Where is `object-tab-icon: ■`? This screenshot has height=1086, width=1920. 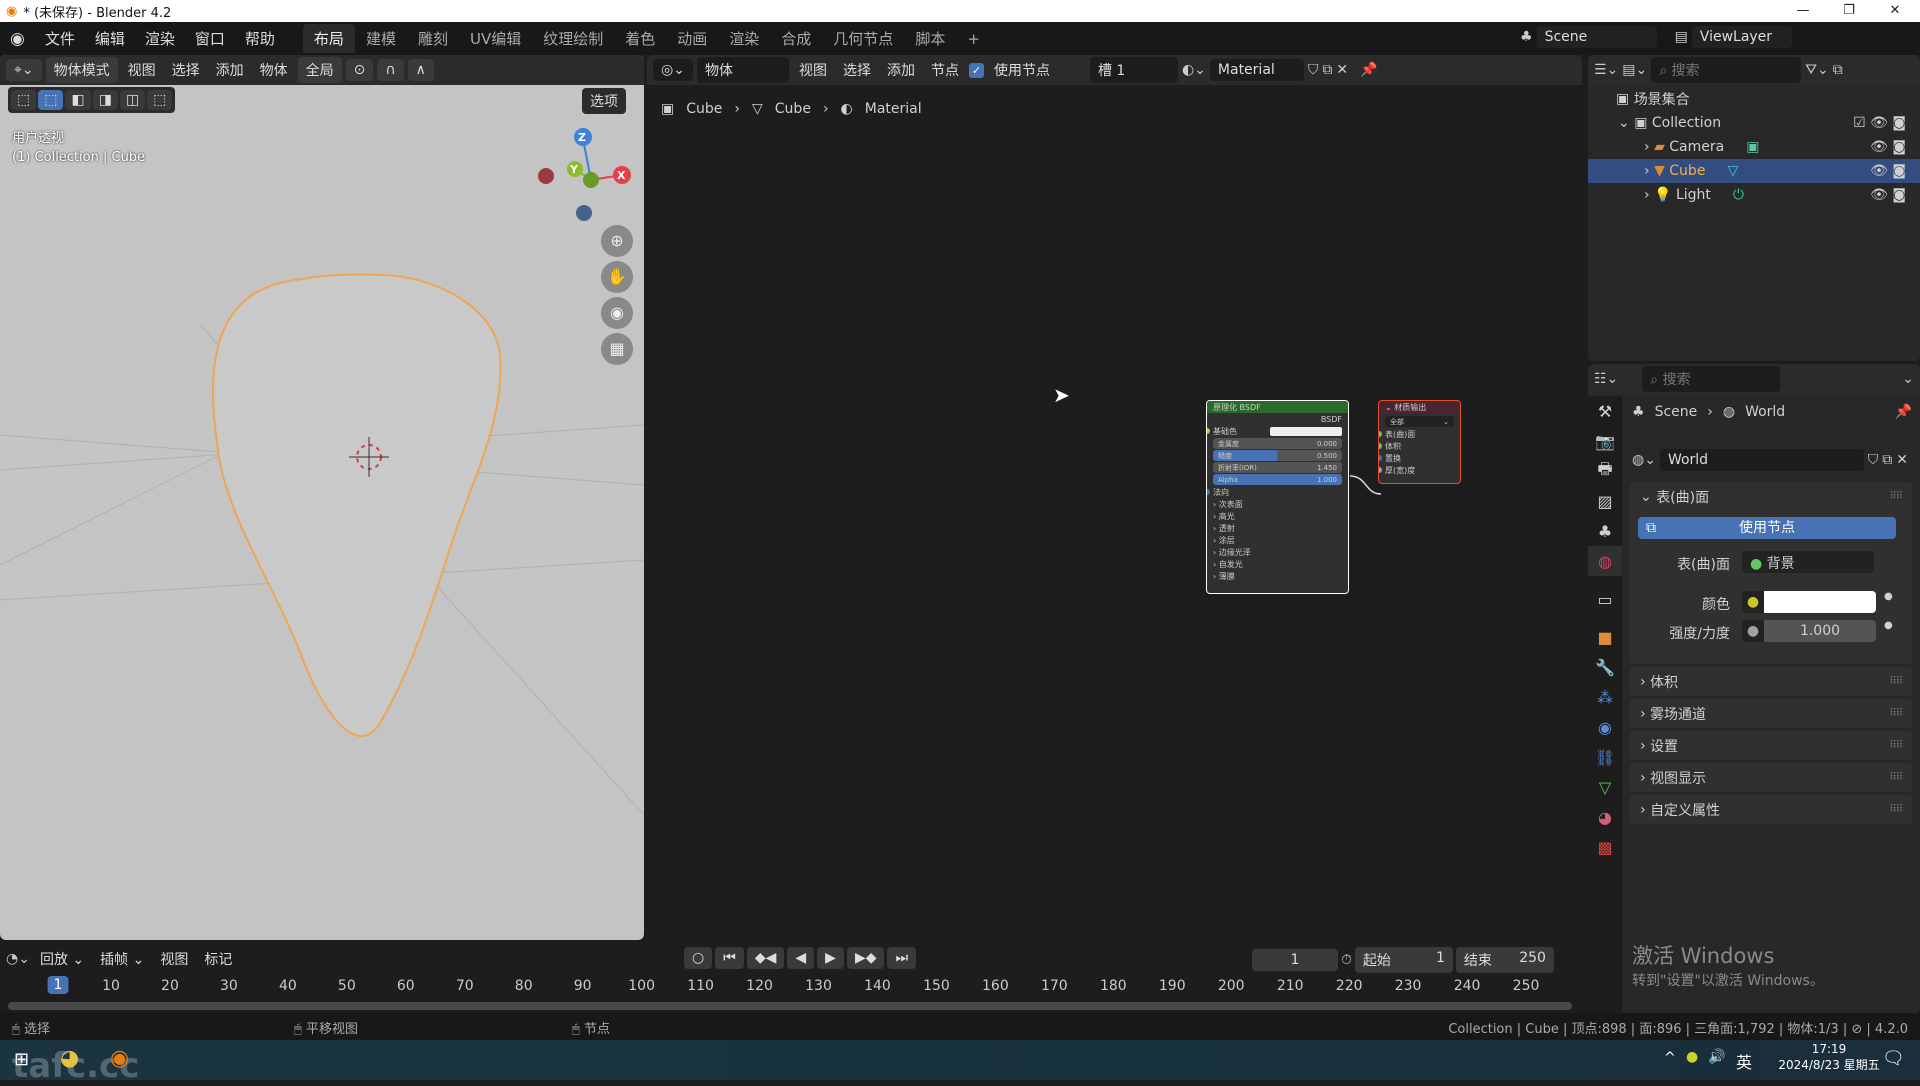 object-tab-icon: ■ is located at coordinates (1605, 637).